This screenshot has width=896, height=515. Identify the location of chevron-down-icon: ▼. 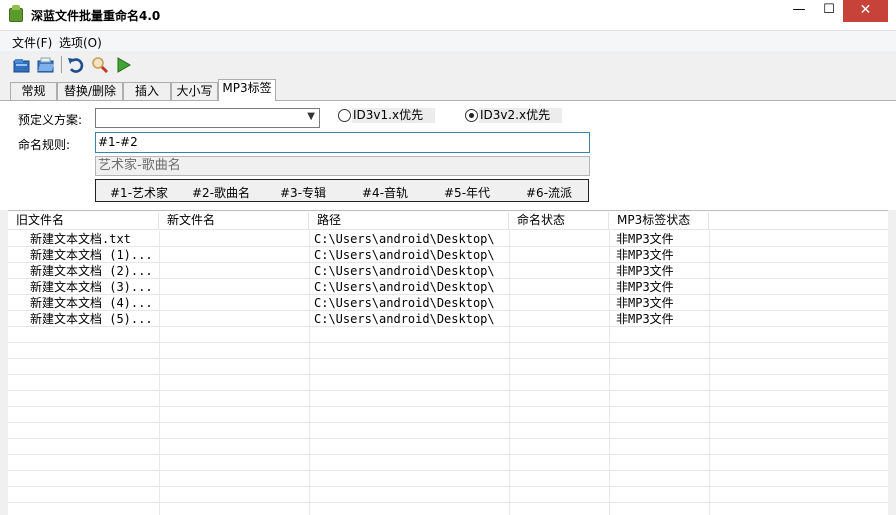
(311, 116).